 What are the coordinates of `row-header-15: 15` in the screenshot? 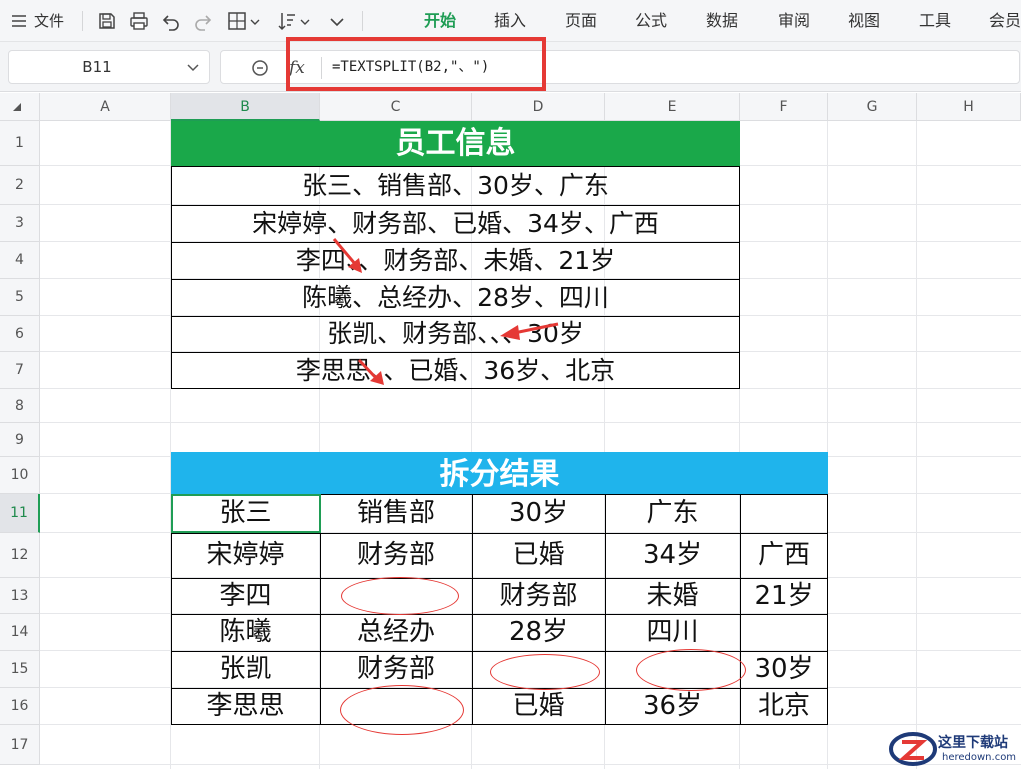 It's located at (20, 669).